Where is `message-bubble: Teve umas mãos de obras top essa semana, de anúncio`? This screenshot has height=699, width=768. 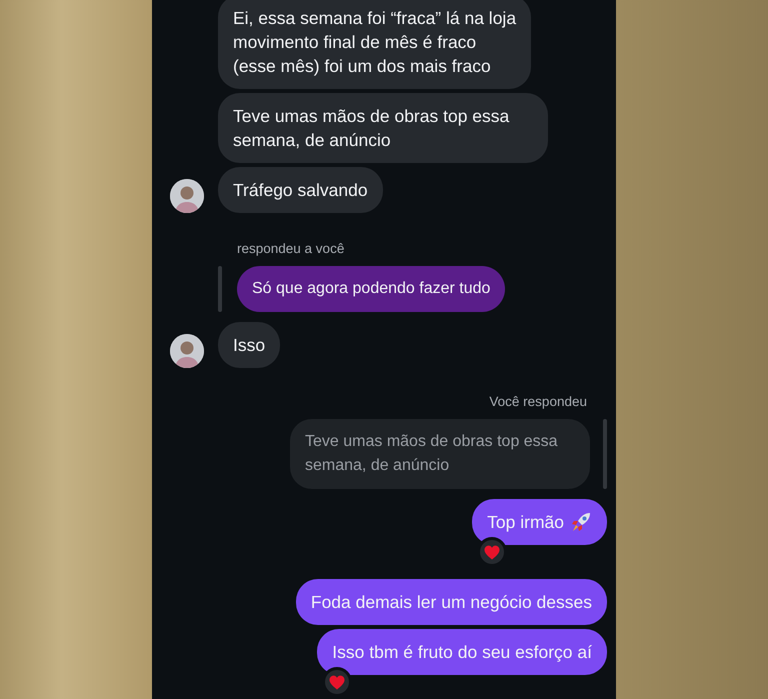 message-bubble: Teve umas mãos de obras top essa semana, de anúncio is located at coordinates (383, 128).